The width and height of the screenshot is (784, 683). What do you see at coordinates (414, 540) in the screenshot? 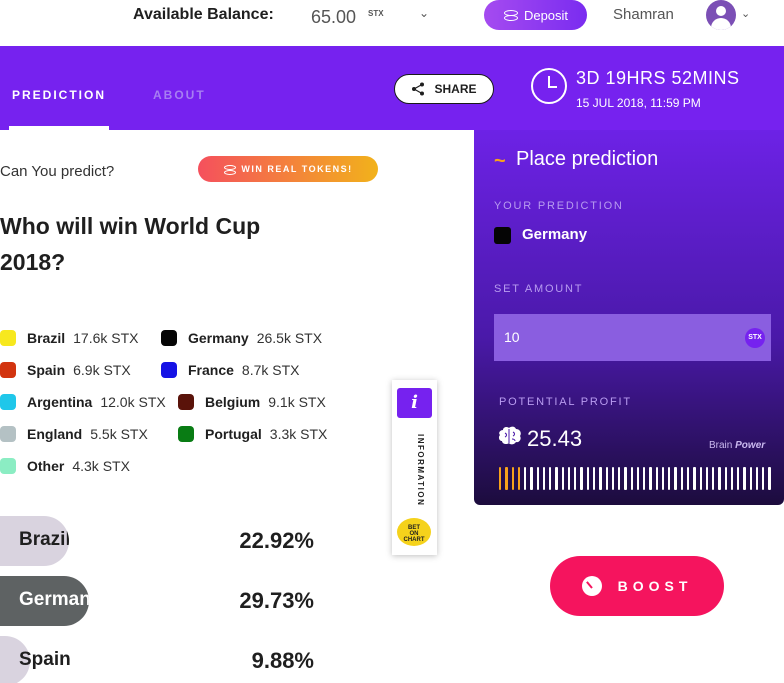
I see `logo-line: CHART` at bounding box center [414, 540].